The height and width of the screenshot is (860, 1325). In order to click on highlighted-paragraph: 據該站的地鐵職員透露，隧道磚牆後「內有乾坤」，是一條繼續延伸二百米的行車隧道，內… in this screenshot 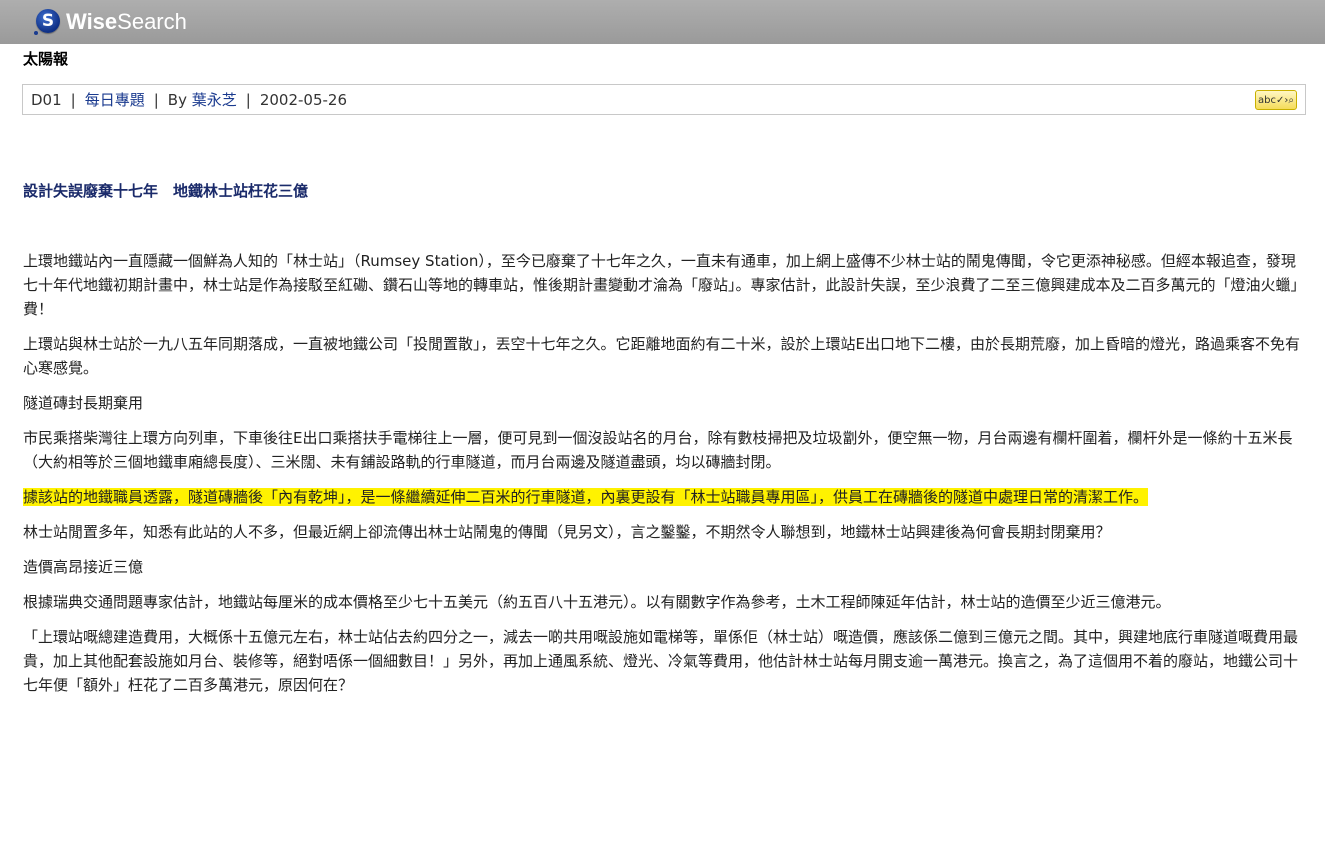, I will do `click(665, 497)`.